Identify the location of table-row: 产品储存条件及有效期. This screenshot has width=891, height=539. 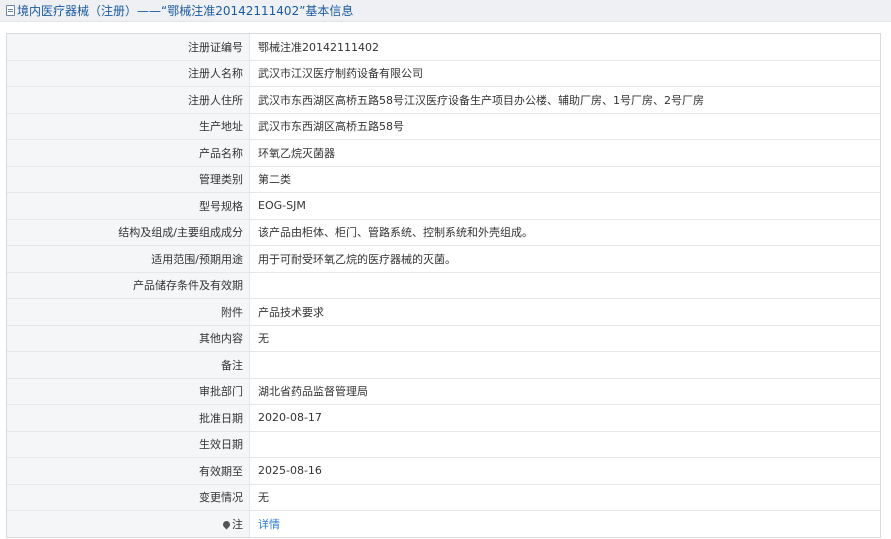
(443, 285).